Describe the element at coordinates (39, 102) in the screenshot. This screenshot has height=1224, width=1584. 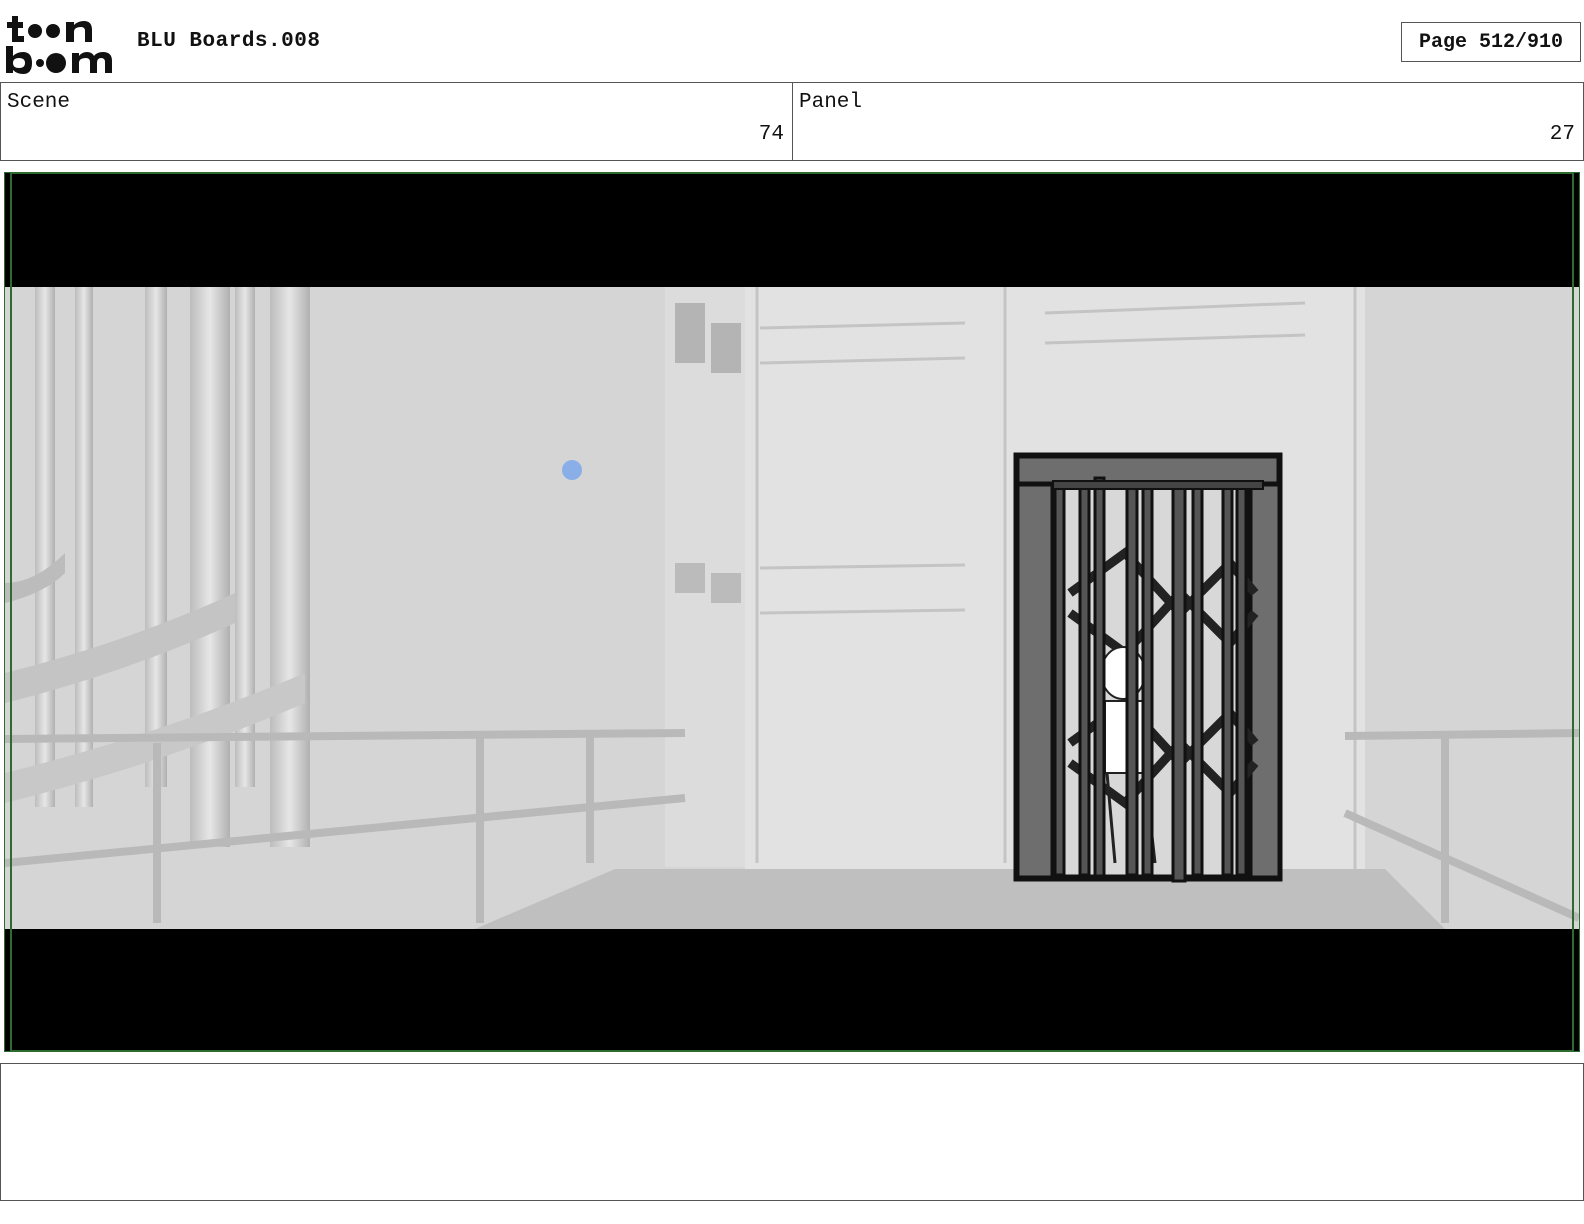
I see `scene-label: Scene` at that location.